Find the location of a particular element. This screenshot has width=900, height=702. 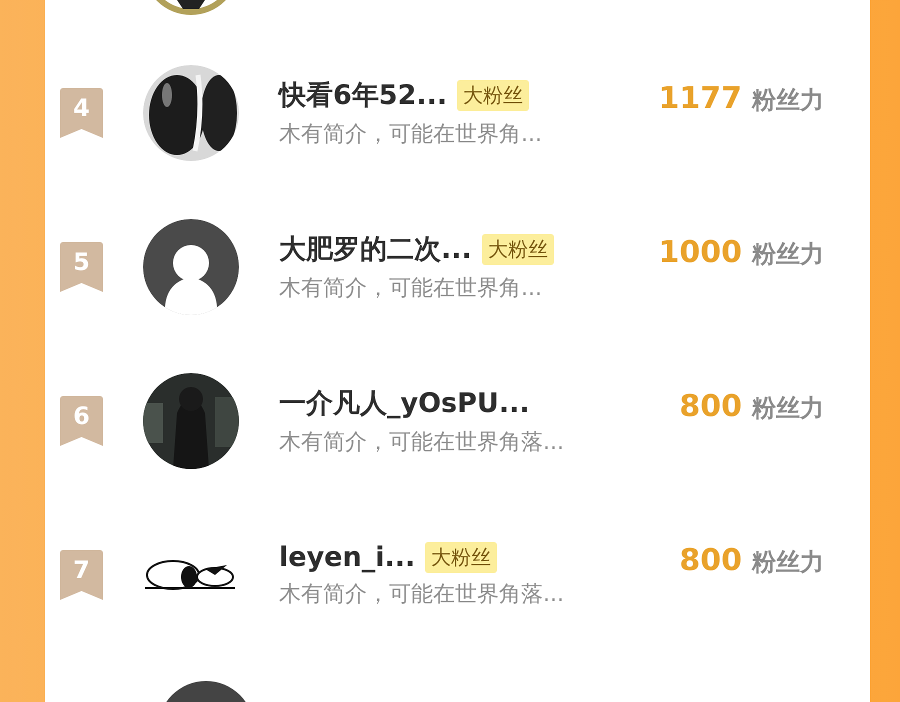

rank-ribbon: 5 is located at coordinates (81, 267).